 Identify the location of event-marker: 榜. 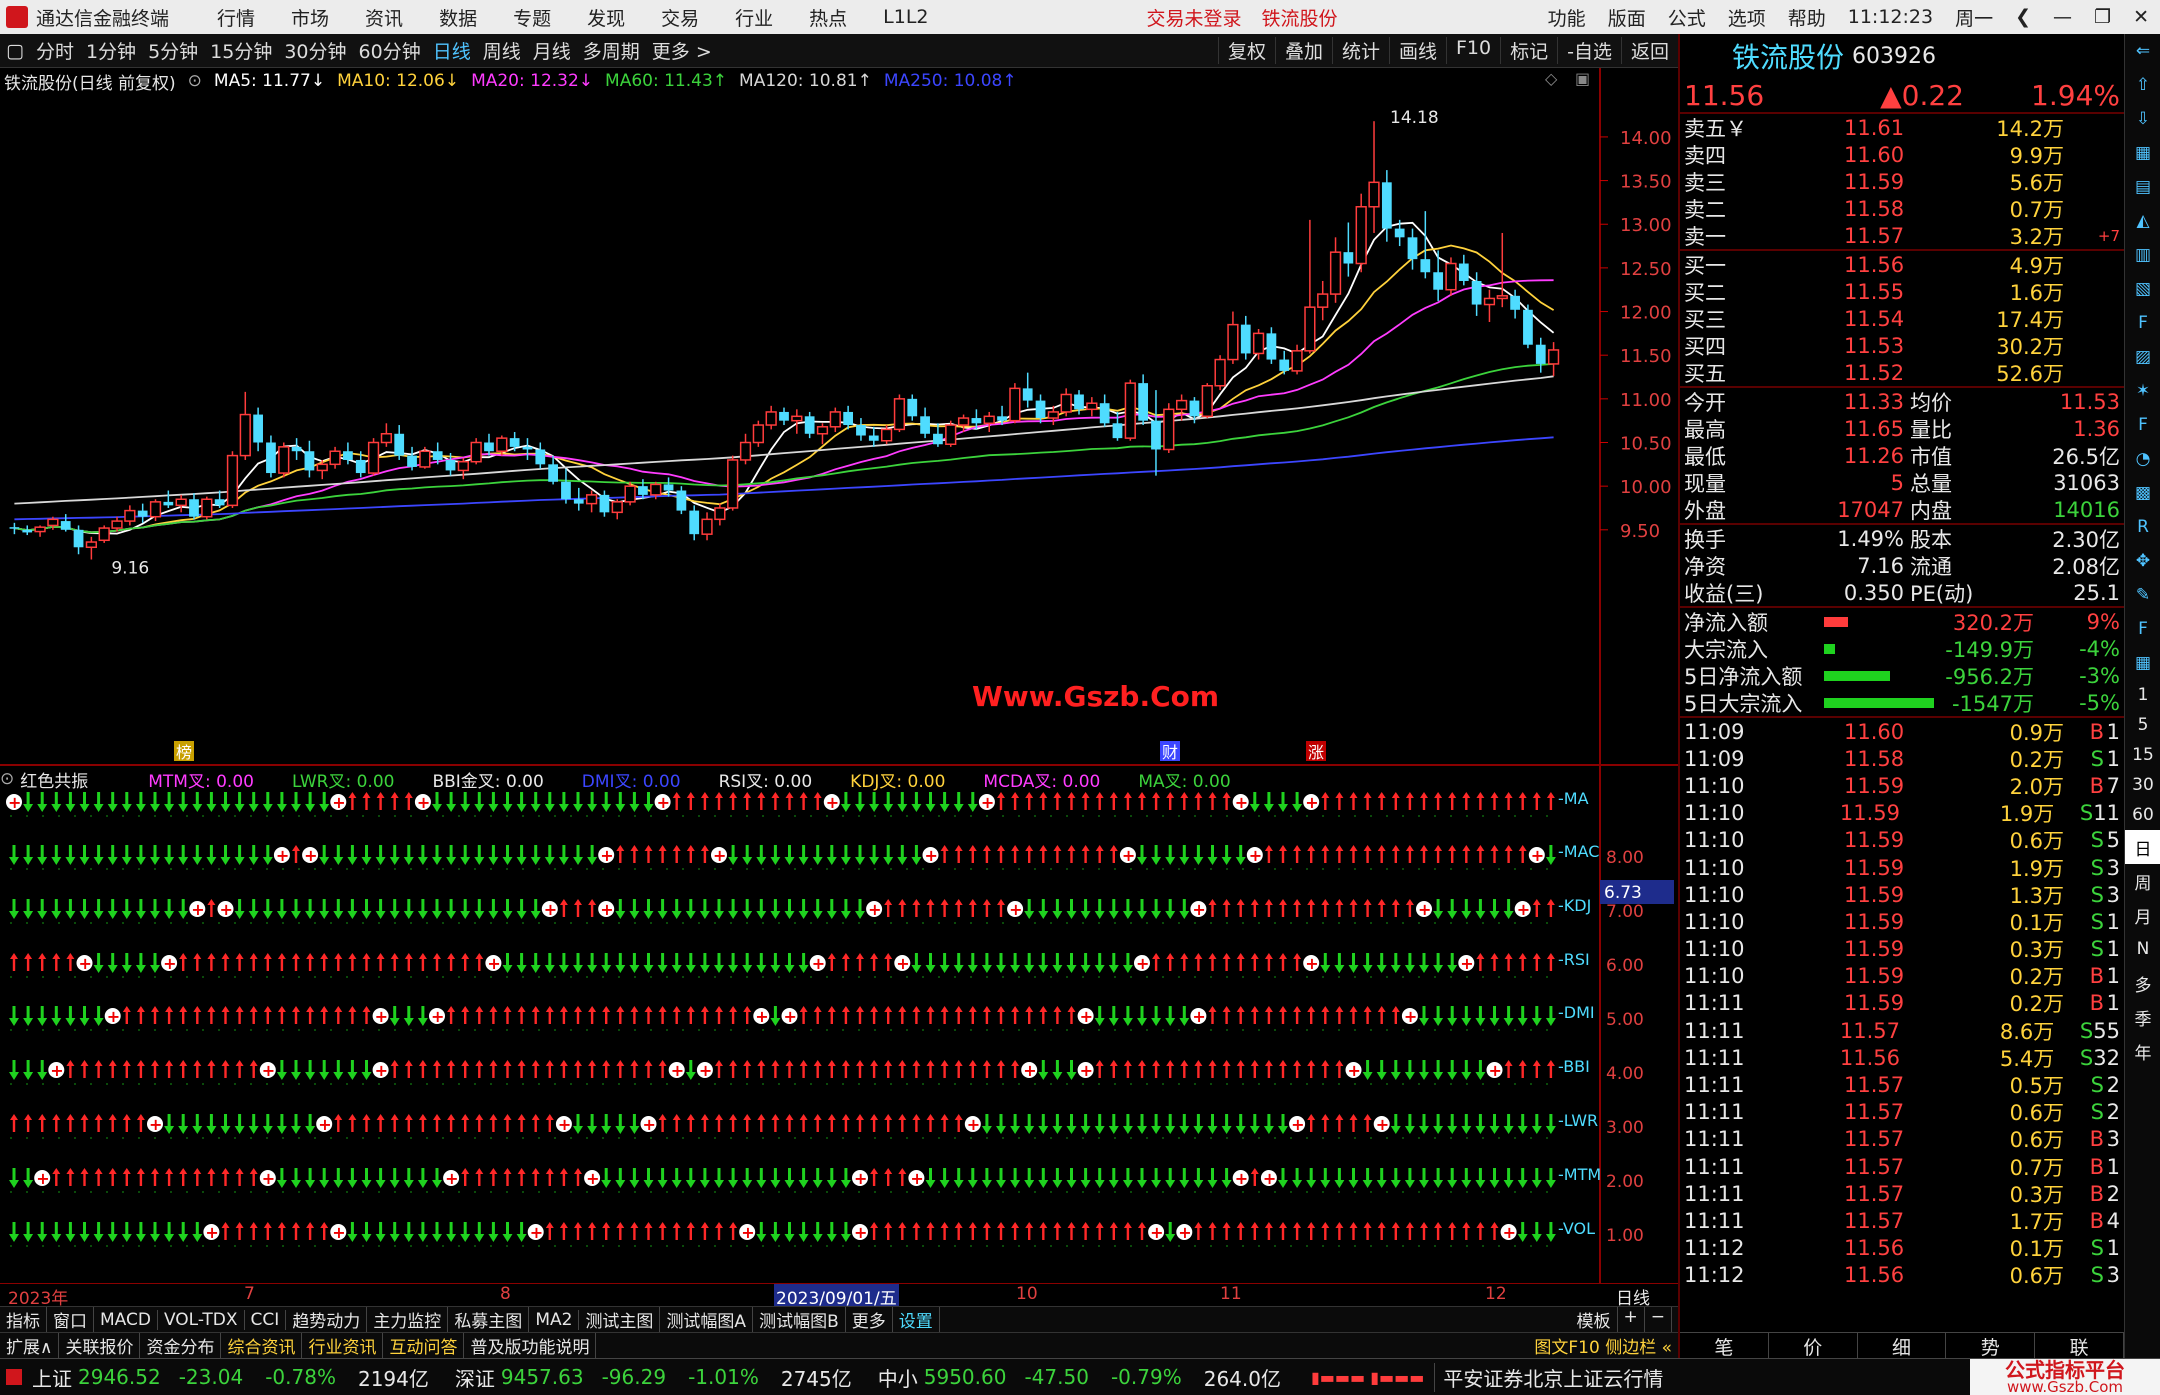
(184, 751).